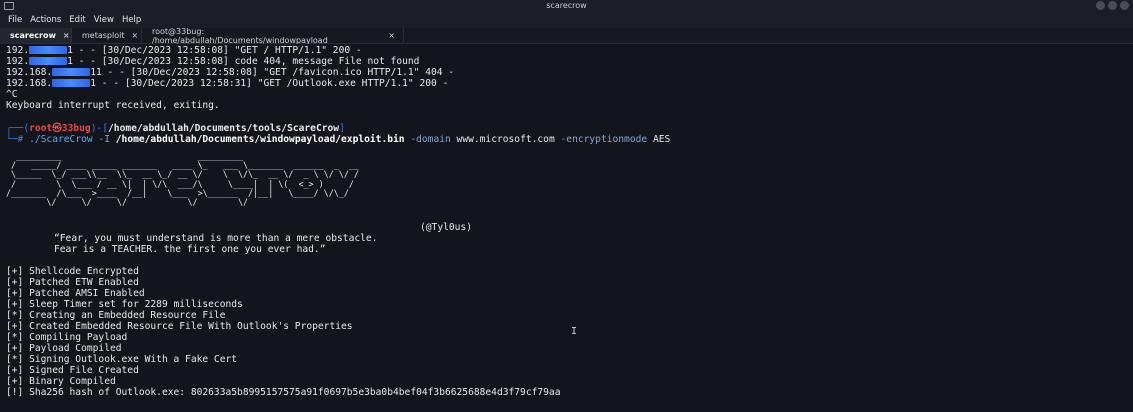  Describe the element at coordinates (15, 20) in the screenshot. I see `menu-file: File` at that location.